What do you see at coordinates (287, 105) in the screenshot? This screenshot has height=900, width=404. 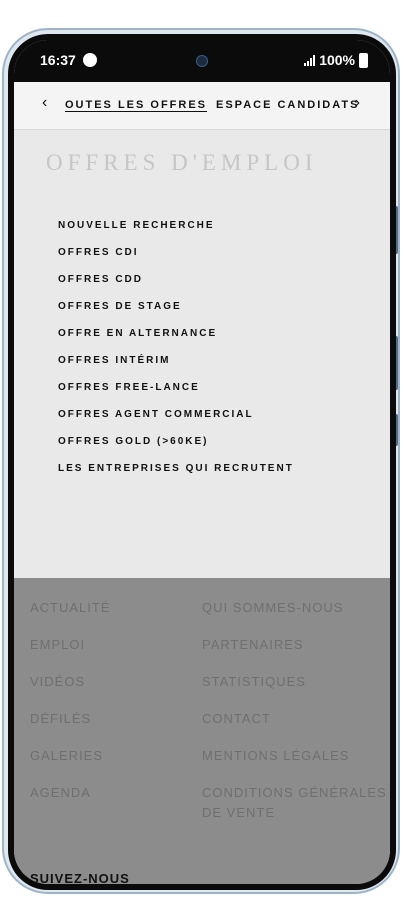 I see `tab-espace-candidats: ESPACE CANDIDATS` at bounding box center [287, 105].